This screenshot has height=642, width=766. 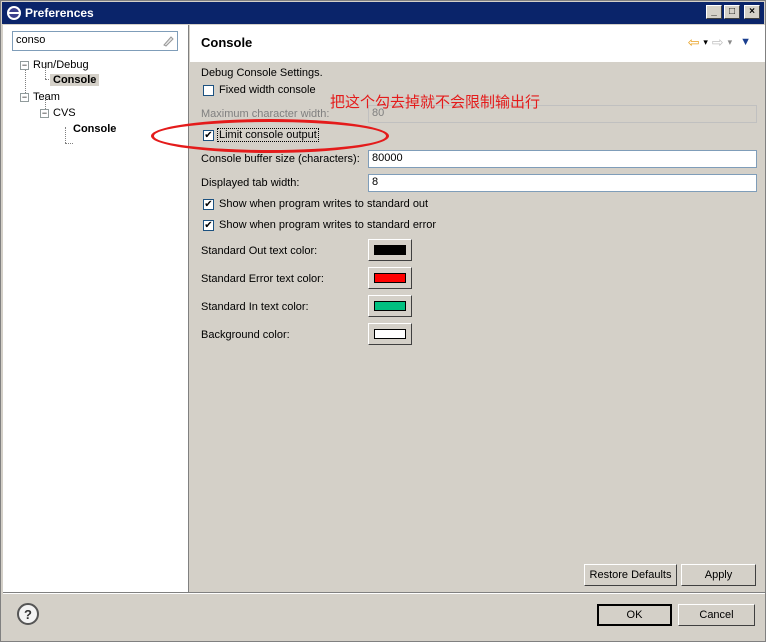 I want to click on err-color-button, so click(x=390, y=278).